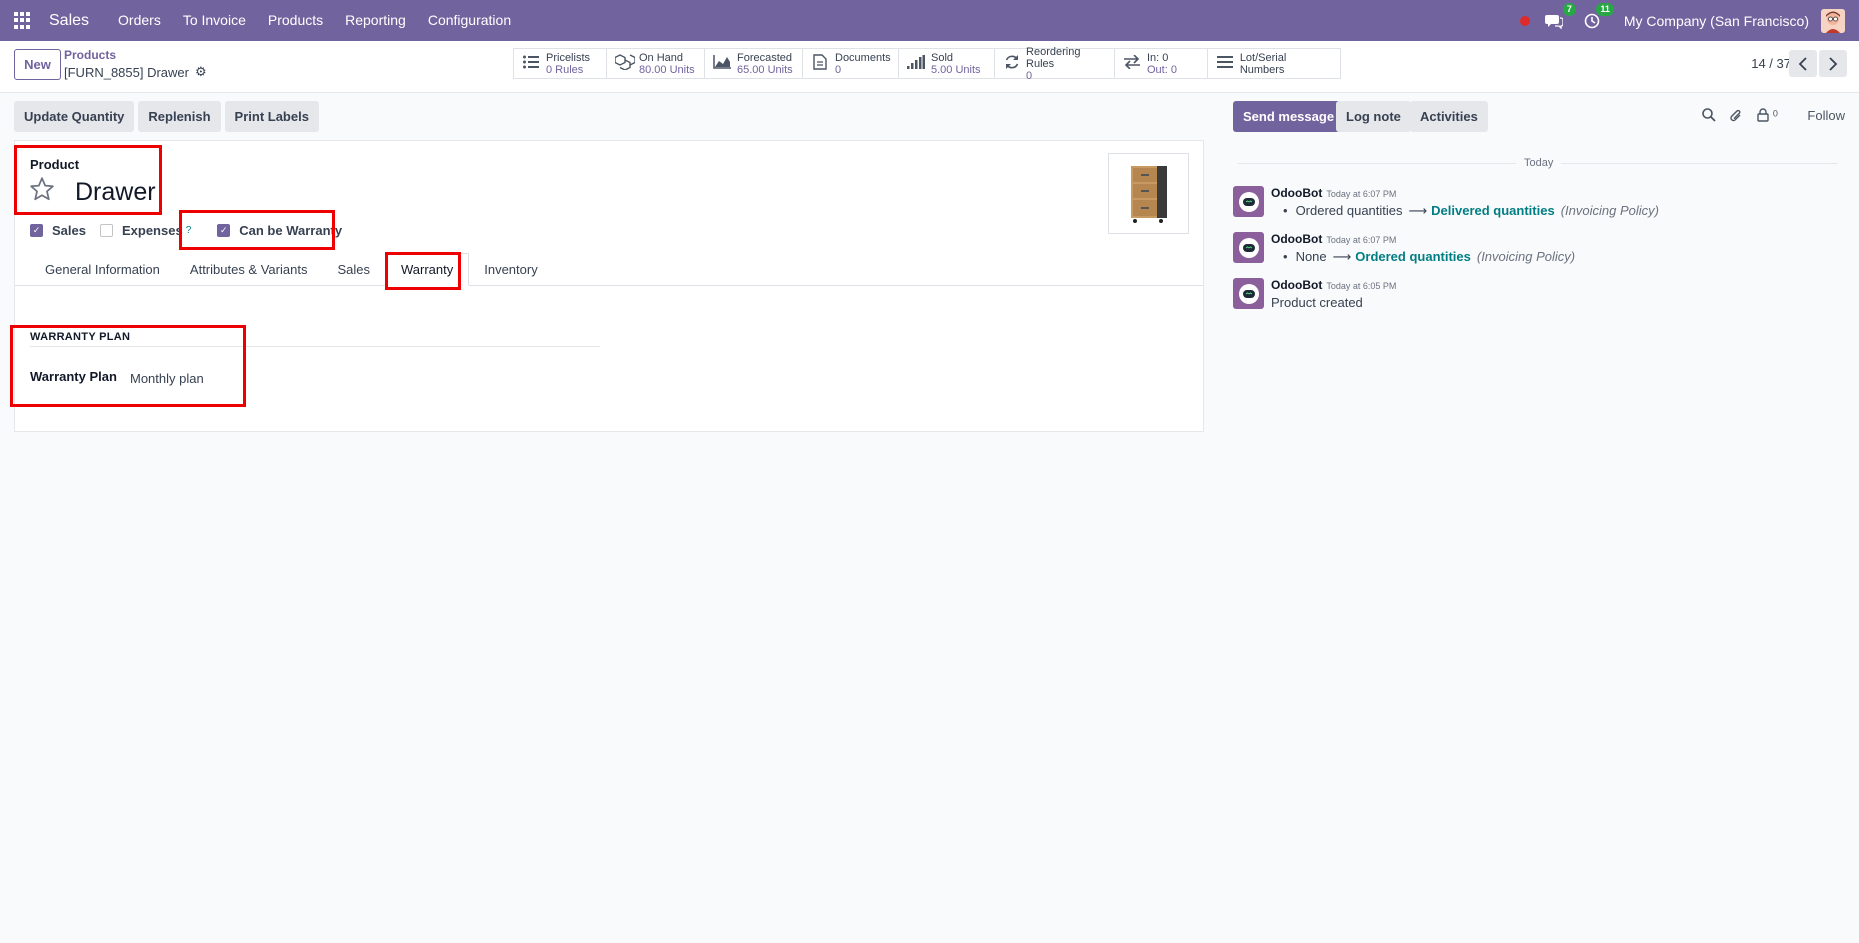 This screenshot has width=1859, height=943. Describe the element at coordinates (1605, 9) in the screenshot. I see `activities-badge: 11` at that location.